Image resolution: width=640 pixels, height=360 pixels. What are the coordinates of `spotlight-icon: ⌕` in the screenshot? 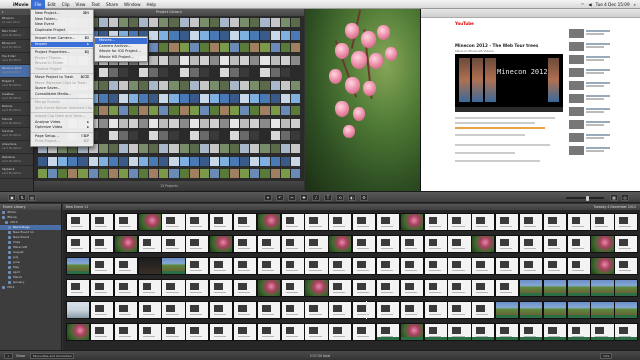 It's located at (635, 4).